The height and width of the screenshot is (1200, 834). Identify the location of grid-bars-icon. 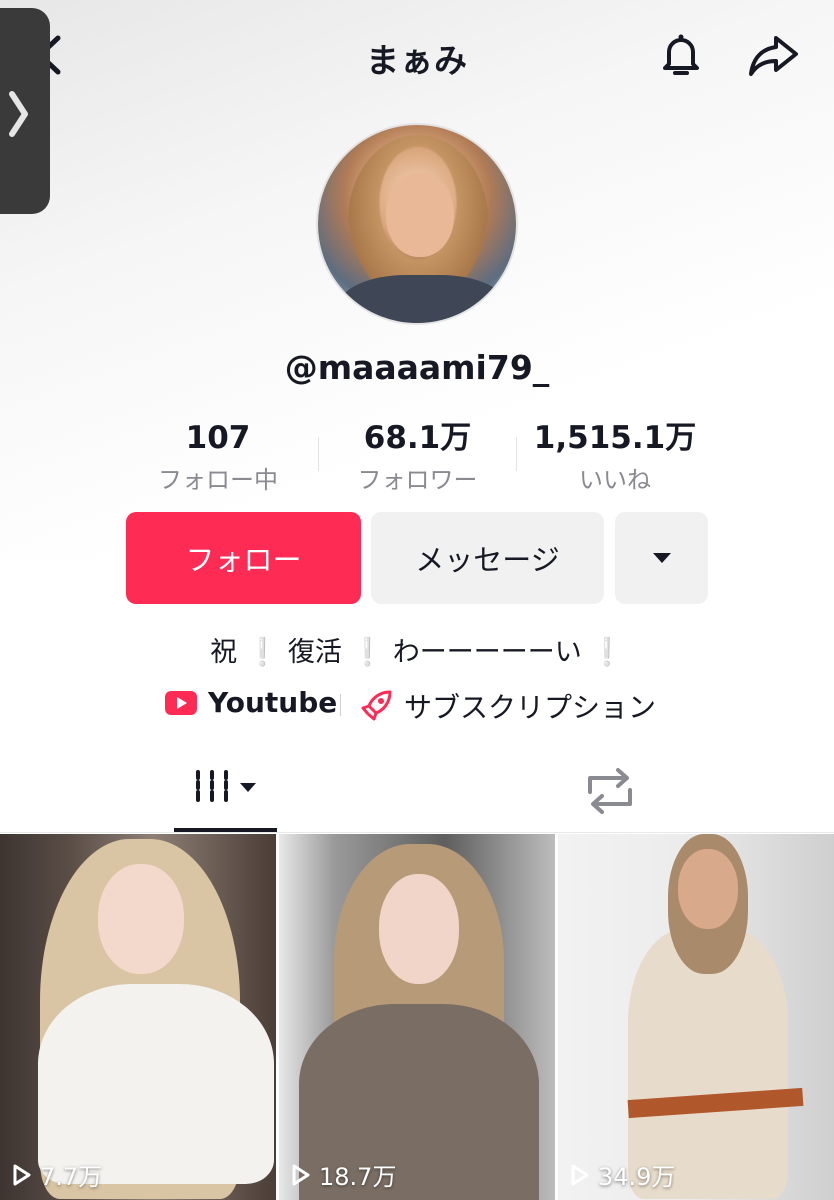
(226, 786).